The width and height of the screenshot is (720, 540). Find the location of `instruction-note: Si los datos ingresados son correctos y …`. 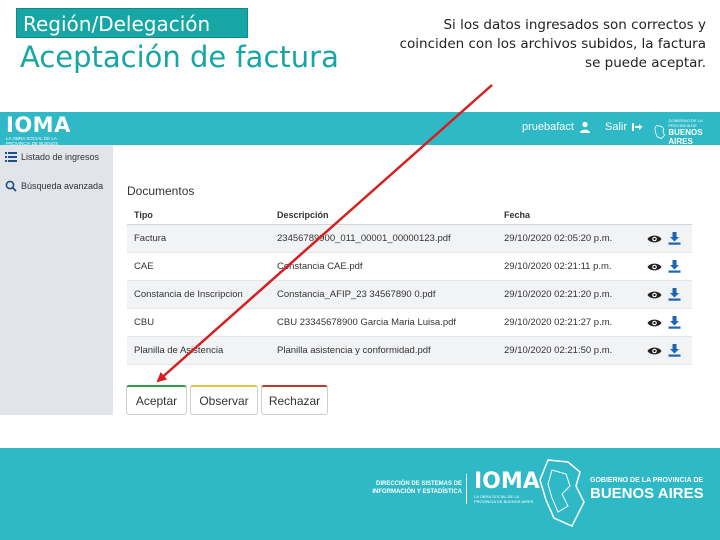

instruction-note: Si los datos ingresados son correctos y … is located at coordinates (552, 44).